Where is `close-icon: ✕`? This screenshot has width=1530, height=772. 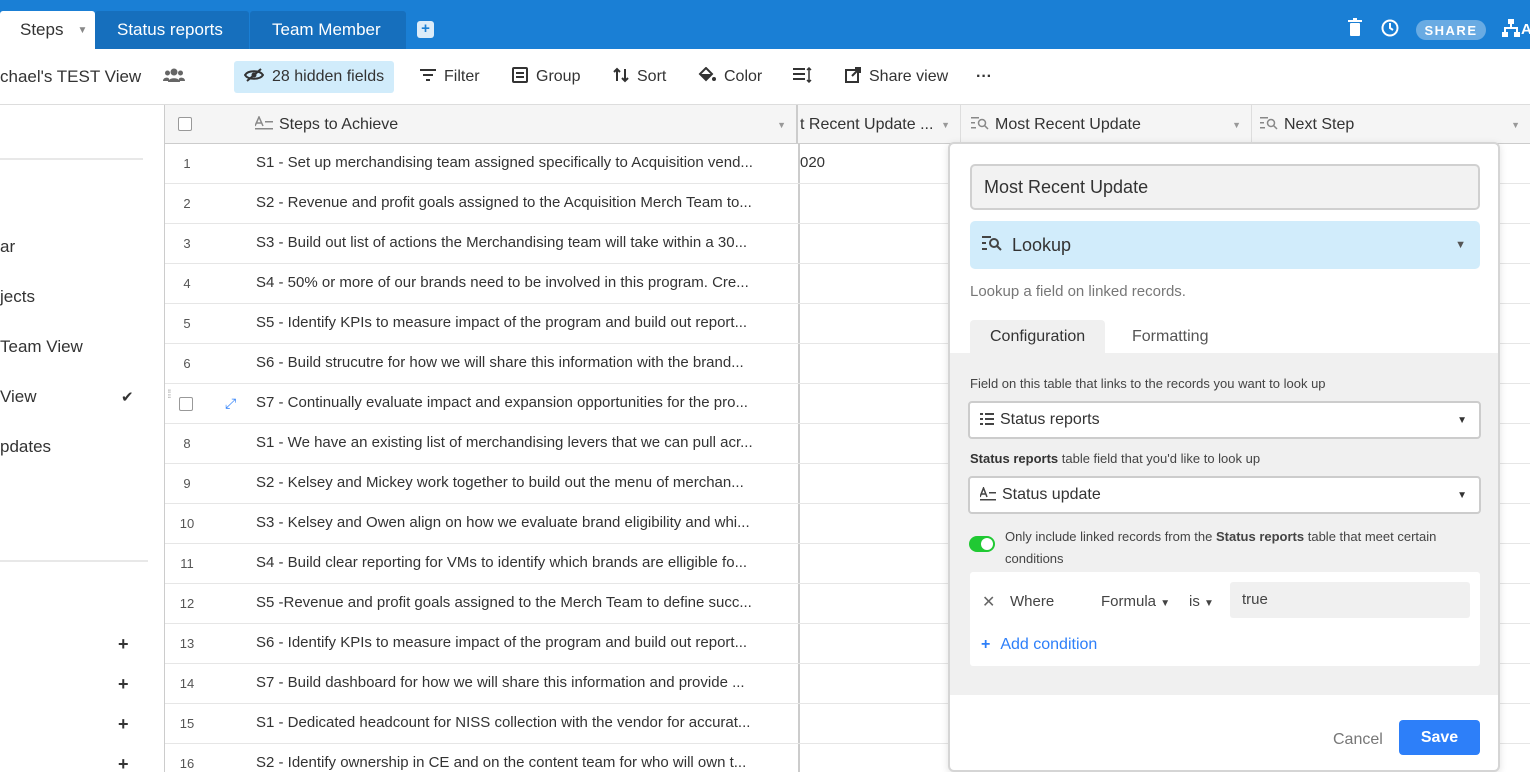
close-icon: ✕ is located at coordinates (988, 602).